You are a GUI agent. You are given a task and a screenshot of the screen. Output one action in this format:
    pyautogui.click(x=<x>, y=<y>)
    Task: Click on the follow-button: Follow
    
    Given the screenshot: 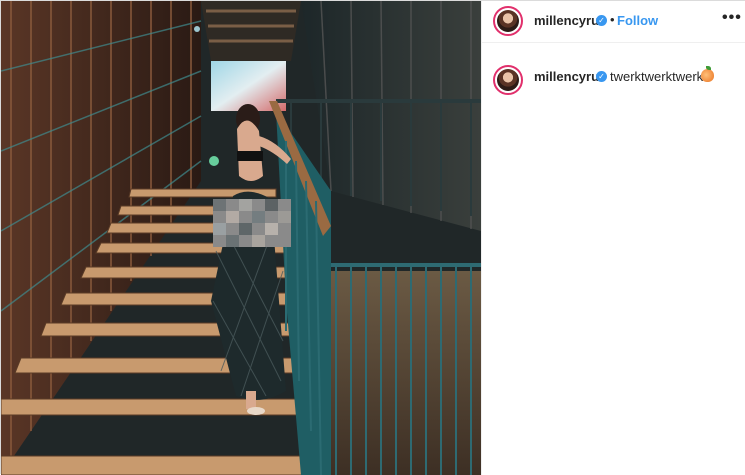 What is the action you would take?
    pyautogui.click(x=637, y=20)
    